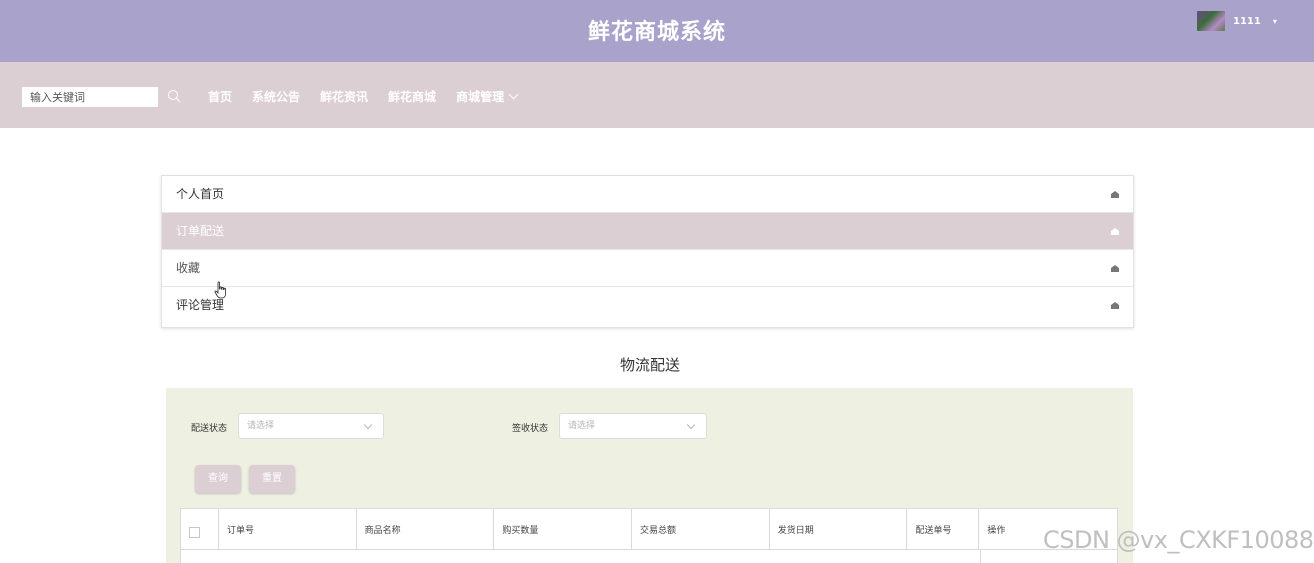 The width and height of the screenshot is (1314, 563). I want to click on menu-item-comment-management: 评论管理, so click(647, 305).